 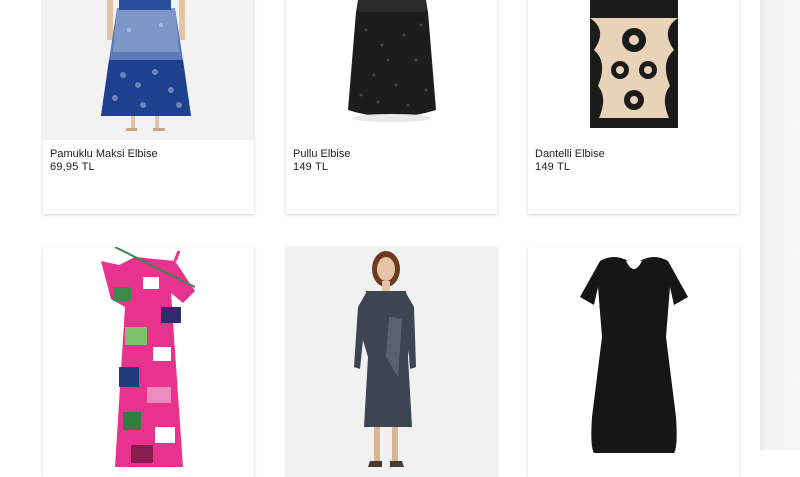 I want to click on product-card-pullu-elbise: Pullu Elbise 149 TL, so click(x=391, y=107).